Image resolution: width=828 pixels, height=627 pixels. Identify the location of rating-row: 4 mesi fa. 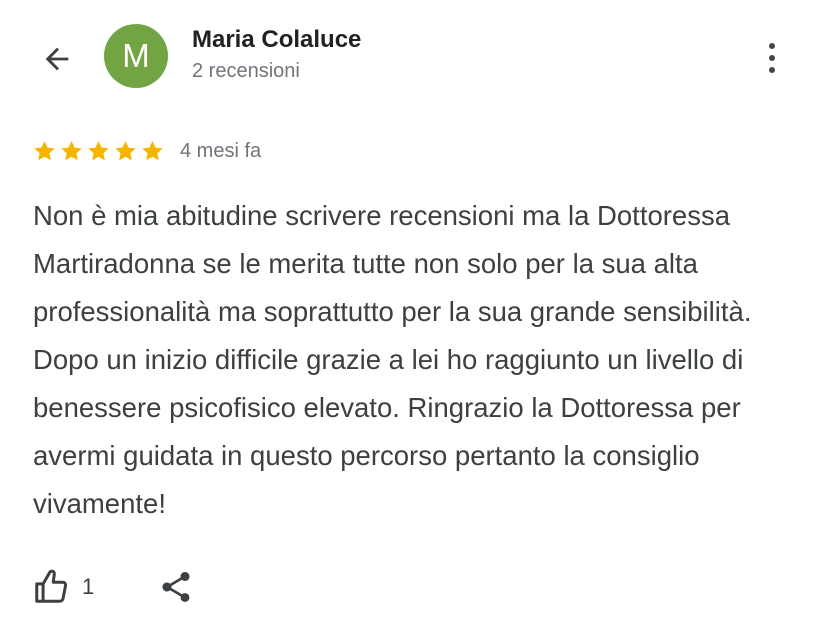
(146, 151).